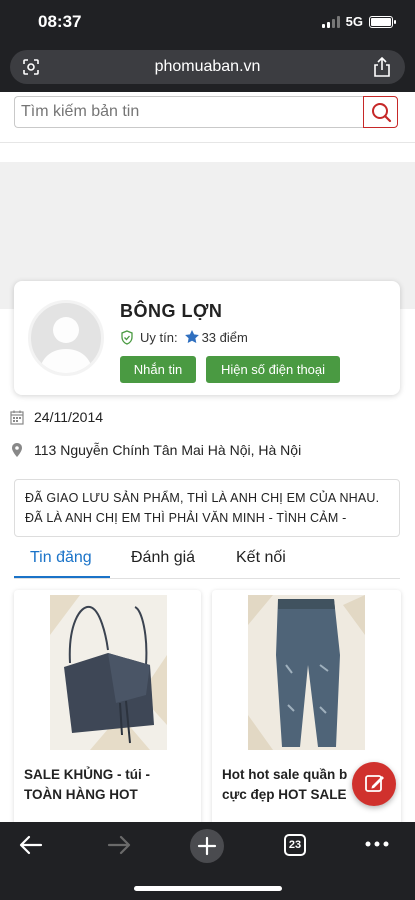 This screenshot has width=415, height=900. Describe the element at coordinates (158, 369) in the screenshot. I see `message-button: Nhắn tin` at that location.